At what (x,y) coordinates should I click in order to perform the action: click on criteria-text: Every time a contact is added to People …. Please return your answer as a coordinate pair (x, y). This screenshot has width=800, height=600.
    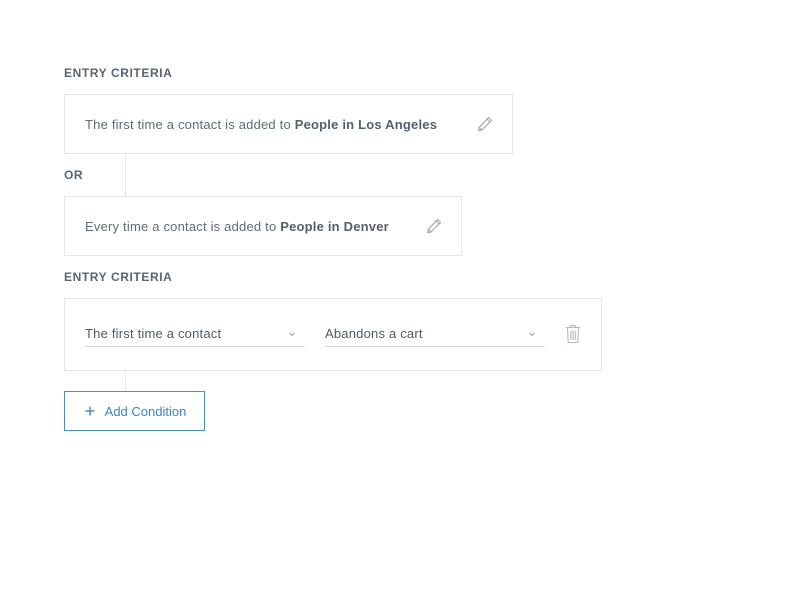
    Looking at the image, I should click on (237, 226).